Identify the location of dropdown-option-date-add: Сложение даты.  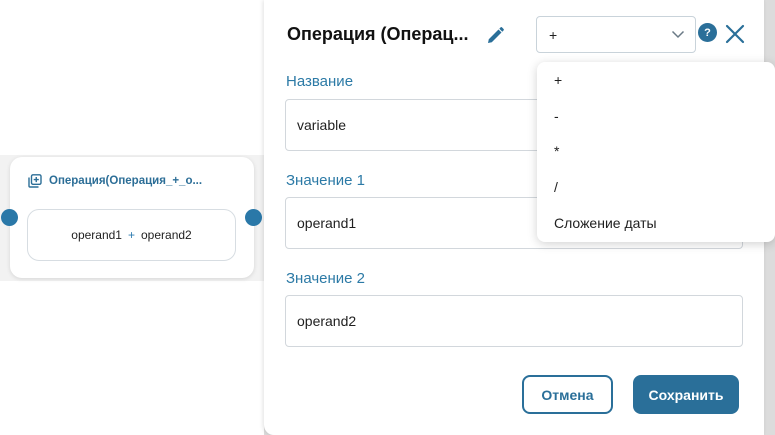
(605, 223).